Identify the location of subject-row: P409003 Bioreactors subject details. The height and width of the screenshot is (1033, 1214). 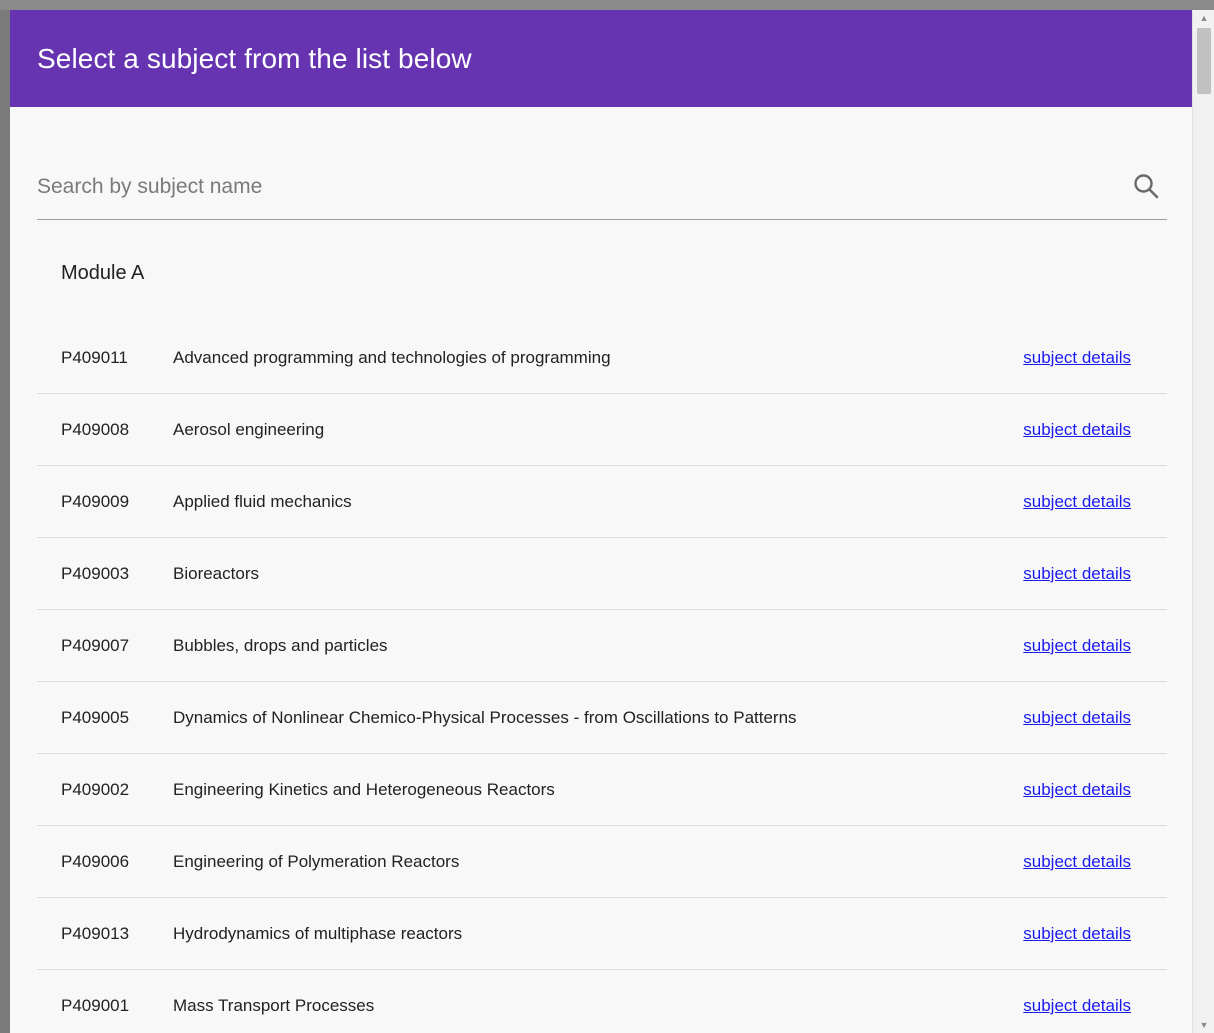
(602, 574).